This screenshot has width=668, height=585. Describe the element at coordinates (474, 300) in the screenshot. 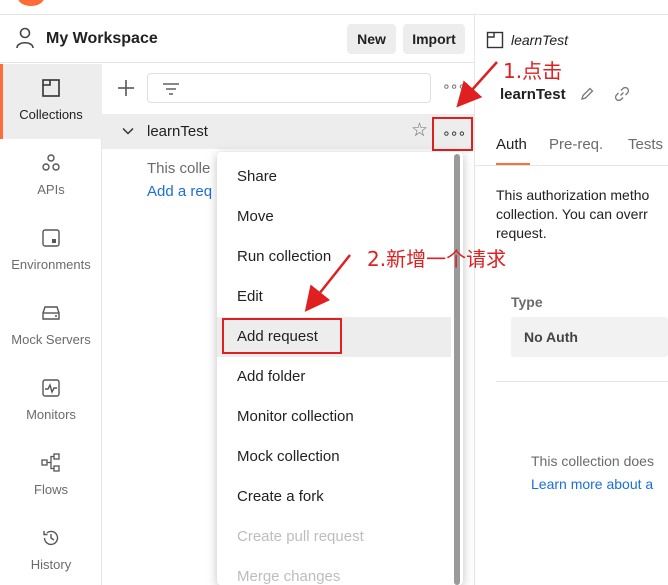

I see `pane-divider` at that location.